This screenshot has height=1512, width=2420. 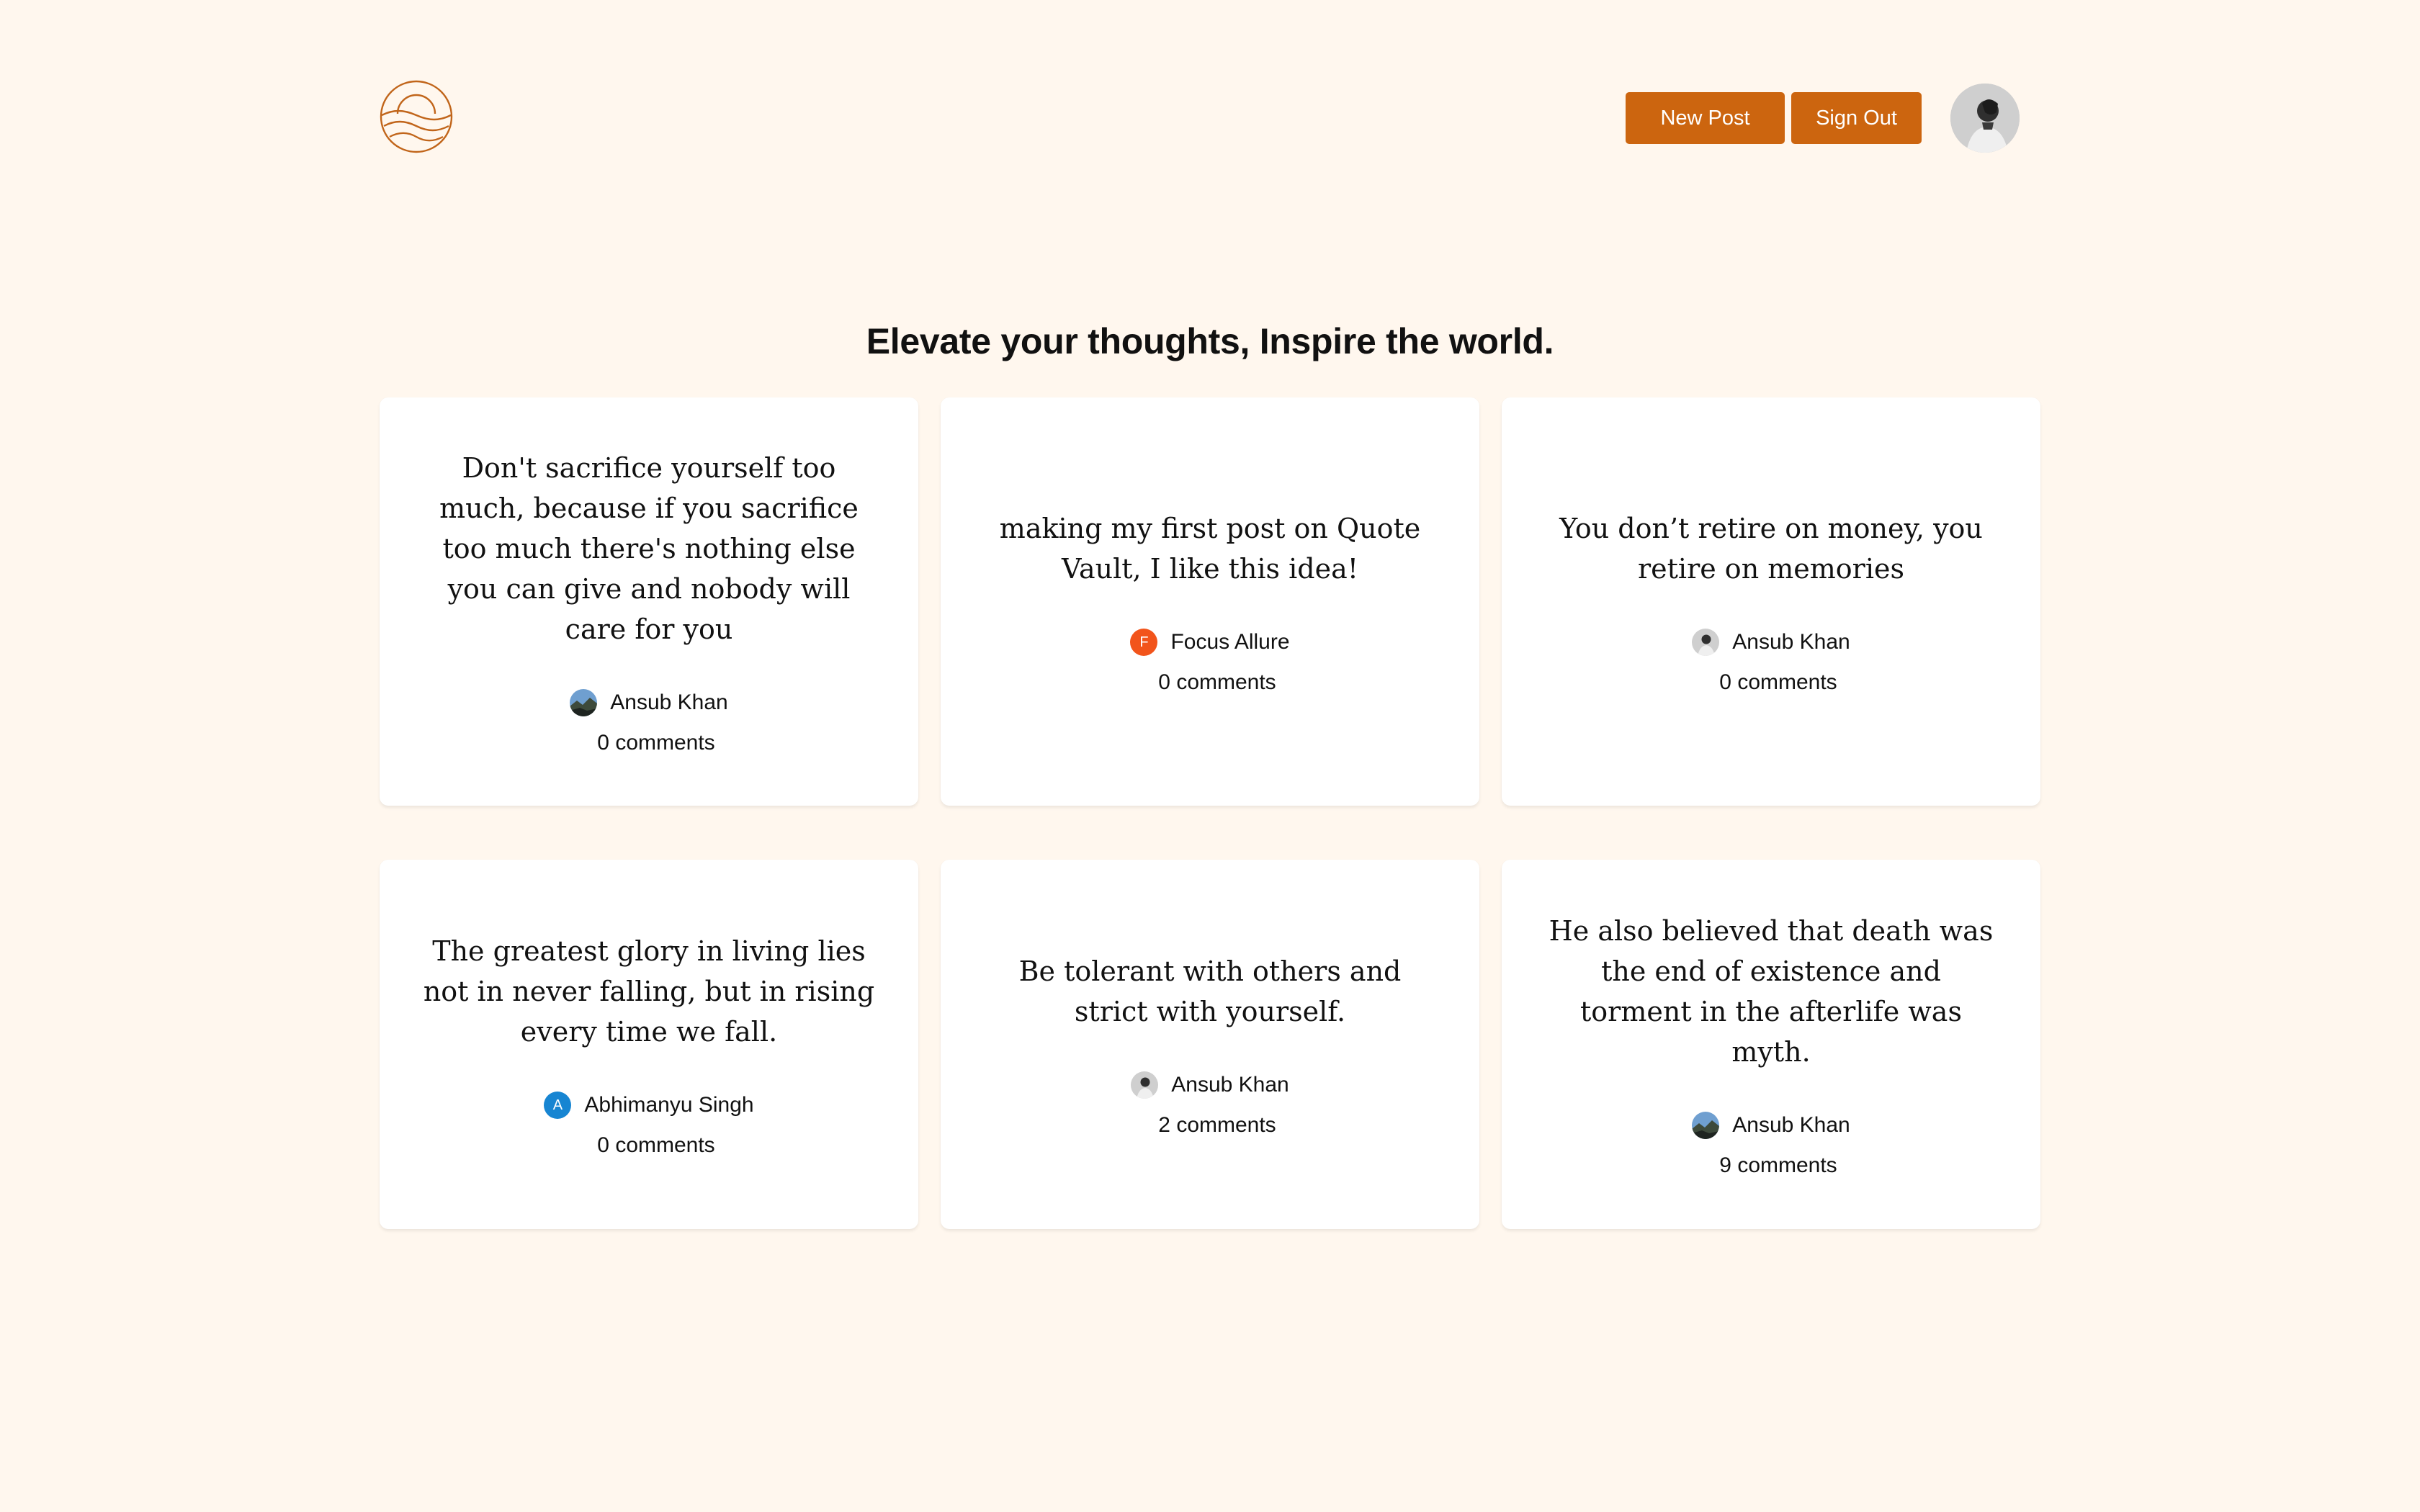 What do you see at coordinates (1199, 118) in the screenshot?
I see `site-header: New Post Sign Out` at bounding box center [1199, 118].